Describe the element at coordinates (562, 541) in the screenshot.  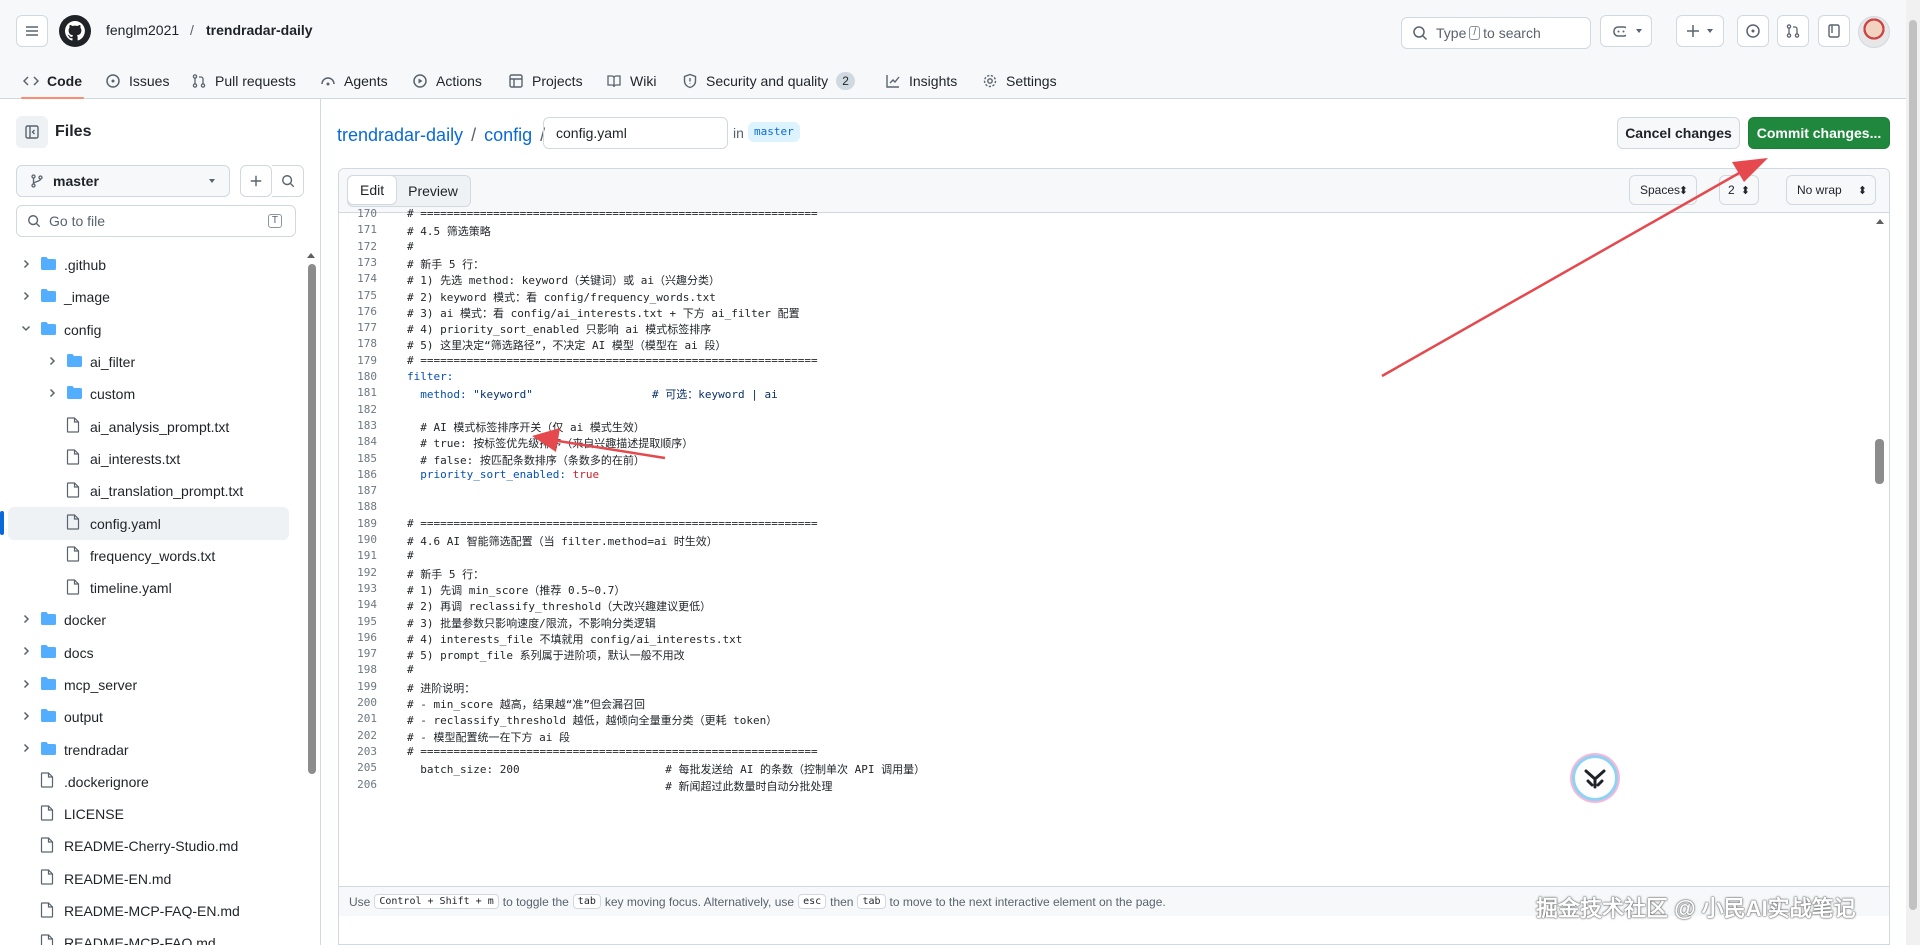
I see `code-line: # 4.6 AI 智能筛选配置（当 filter.method=ai 时生效）` at that location.